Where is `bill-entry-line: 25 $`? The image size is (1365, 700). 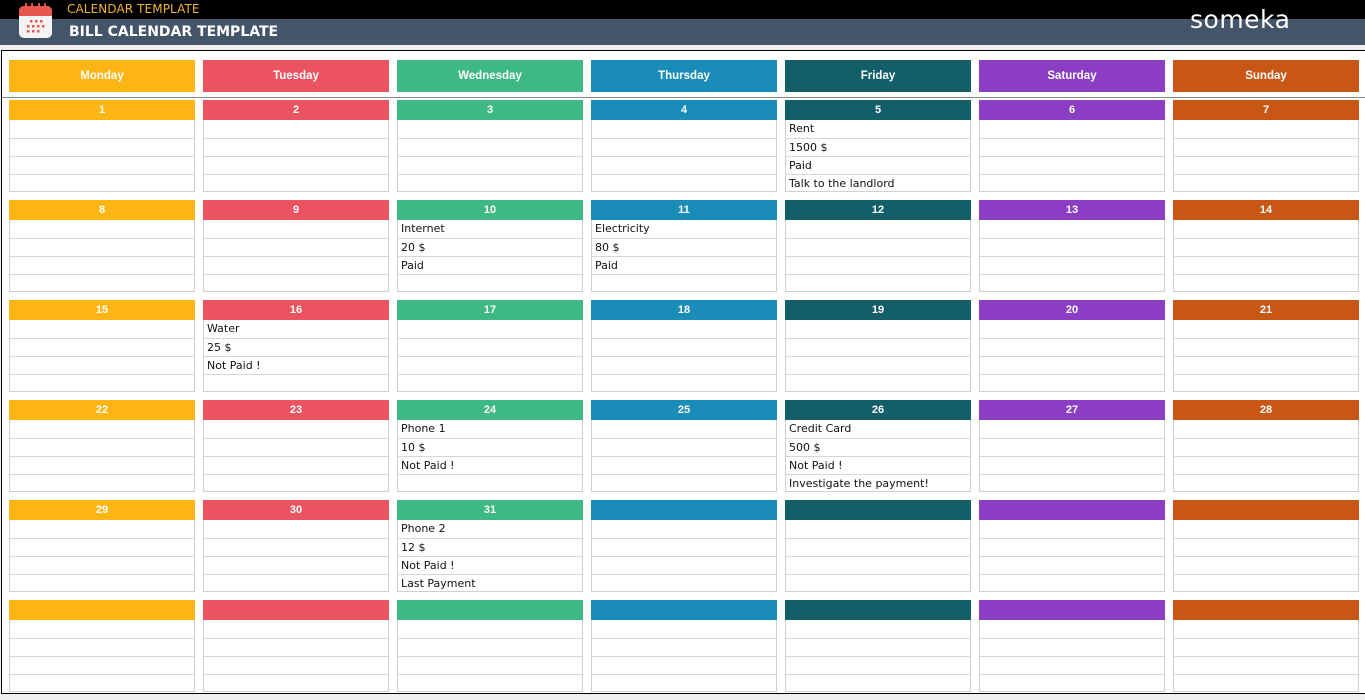 bill-entry-line: 25 $ is located at coordinates (296, 347).